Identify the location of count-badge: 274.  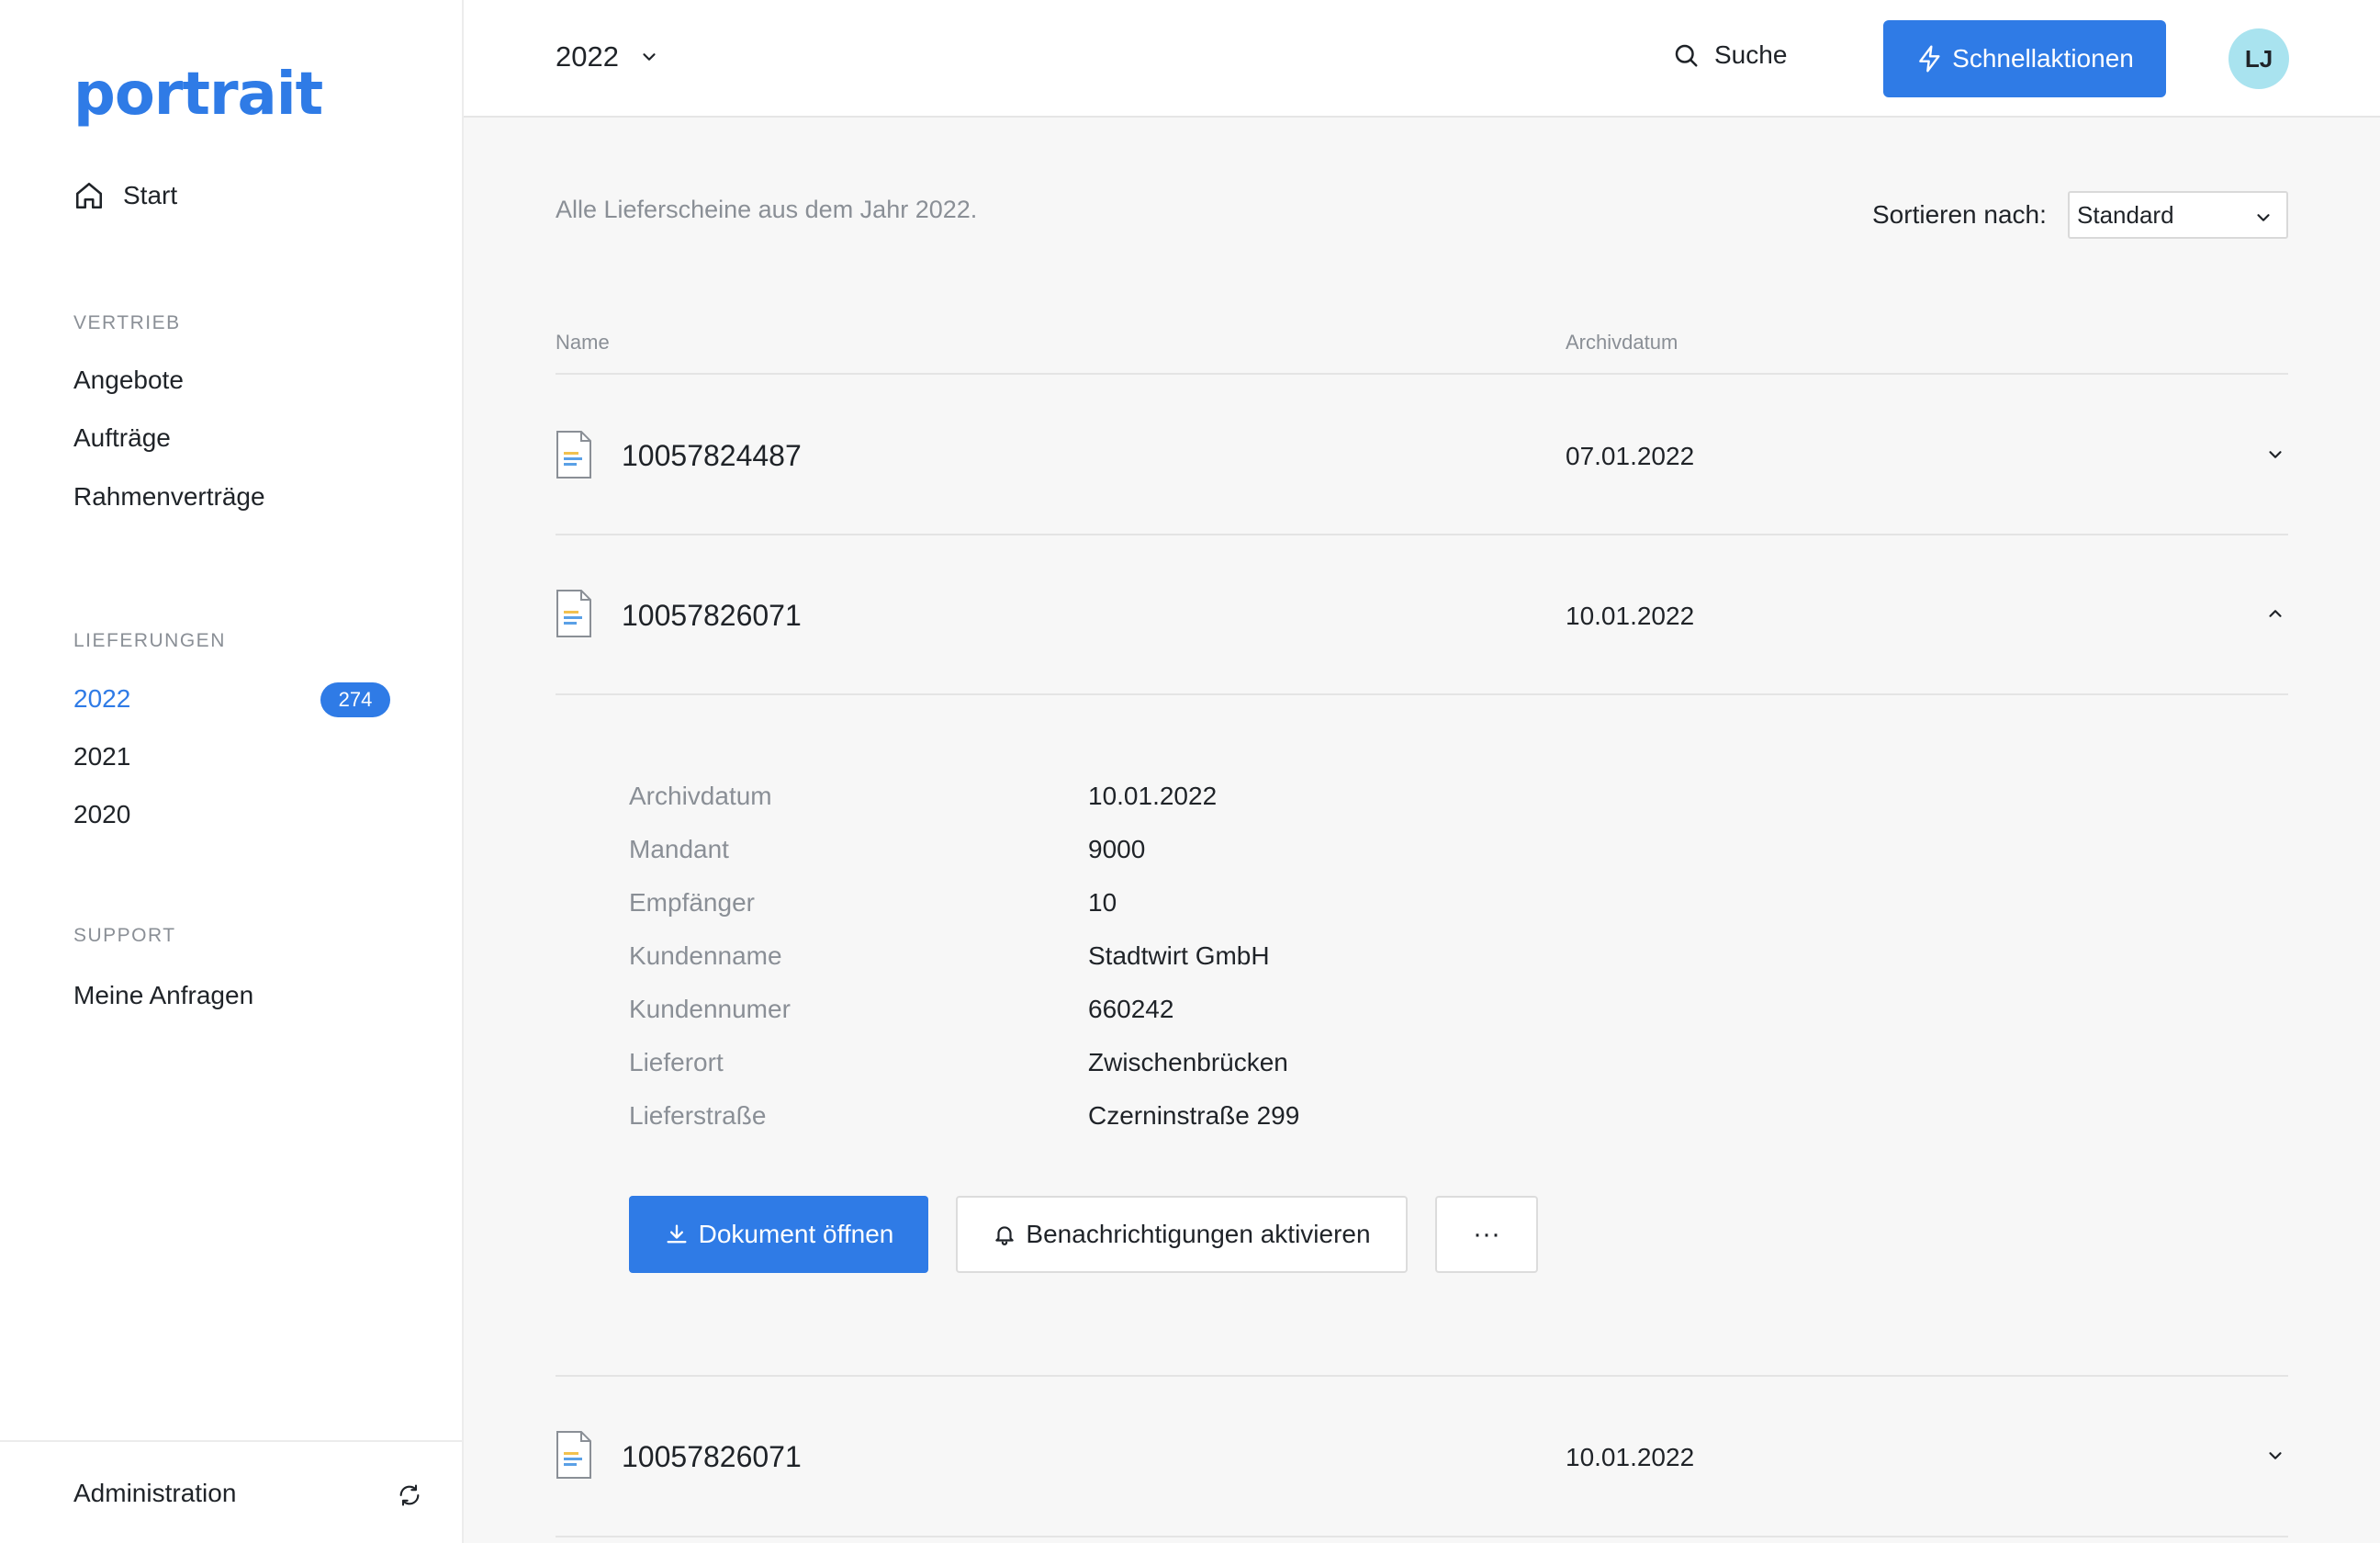
(355, 699).